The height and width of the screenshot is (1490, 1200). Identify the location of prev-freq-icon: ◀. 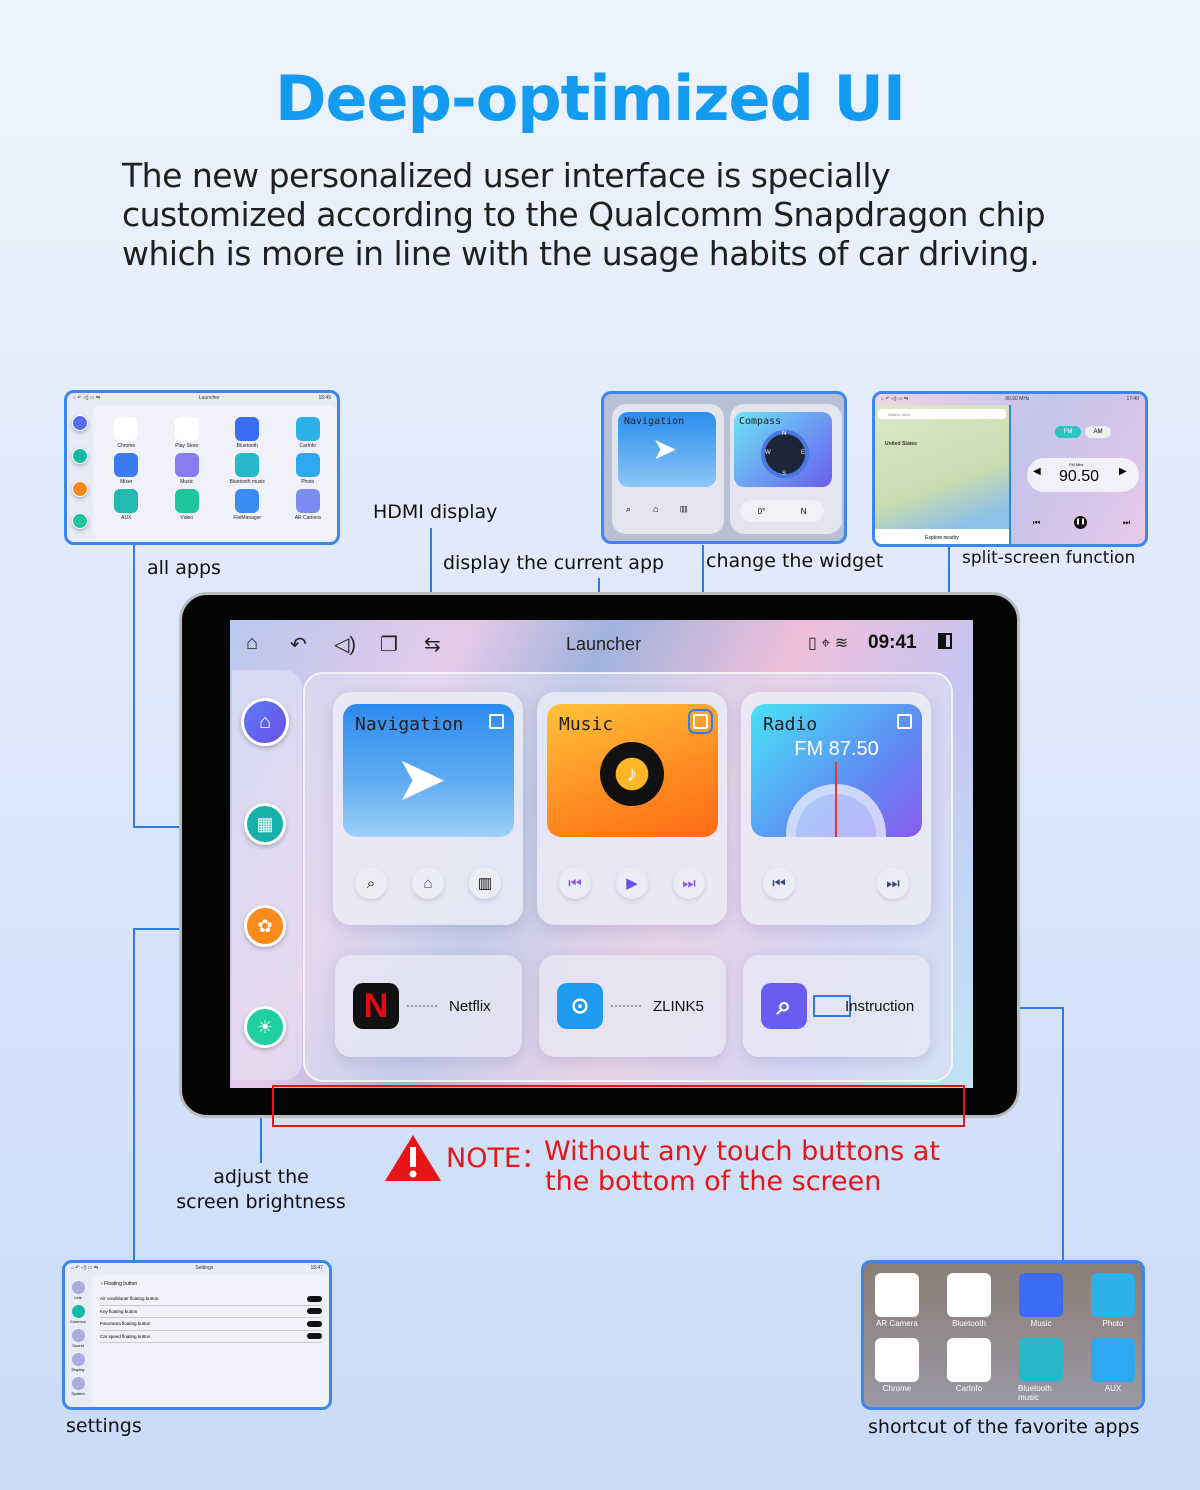
(1037, 471).